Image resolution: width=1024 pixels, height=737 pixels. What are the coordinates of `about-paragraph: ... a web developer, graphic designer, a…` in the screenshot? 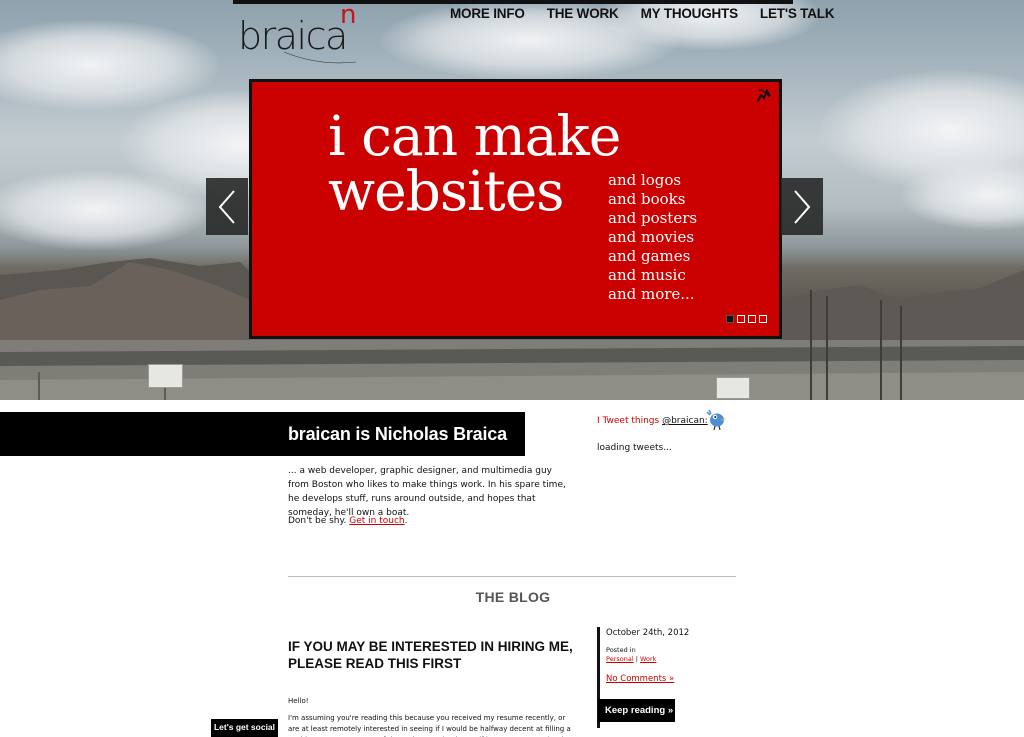 It's located at (427, 492).